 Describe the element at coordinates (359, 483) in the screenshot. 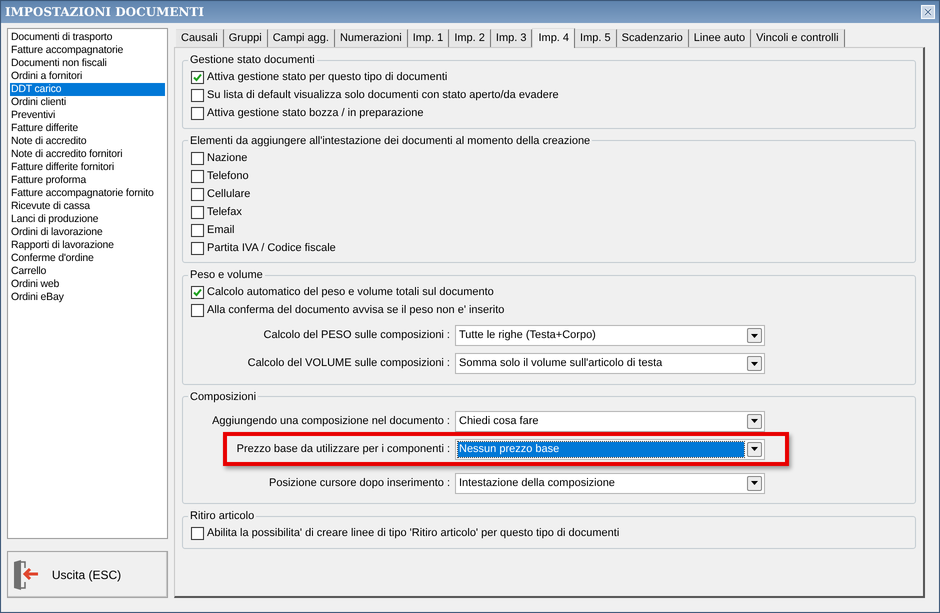

I see `field-label: Posizione cursore dopo inserimento :` at that location.